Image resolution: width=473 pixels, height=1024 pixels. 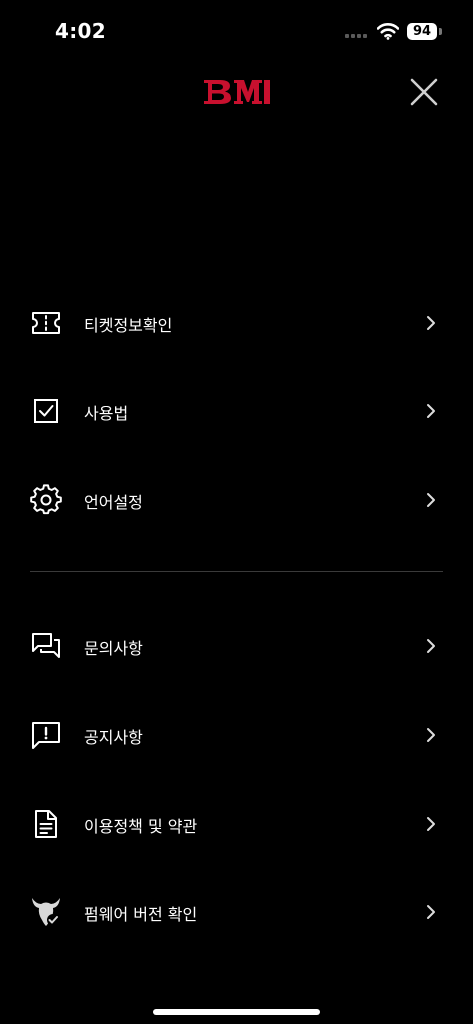 I want to click on cellular-signal-icon, so click(x=357, y=36).